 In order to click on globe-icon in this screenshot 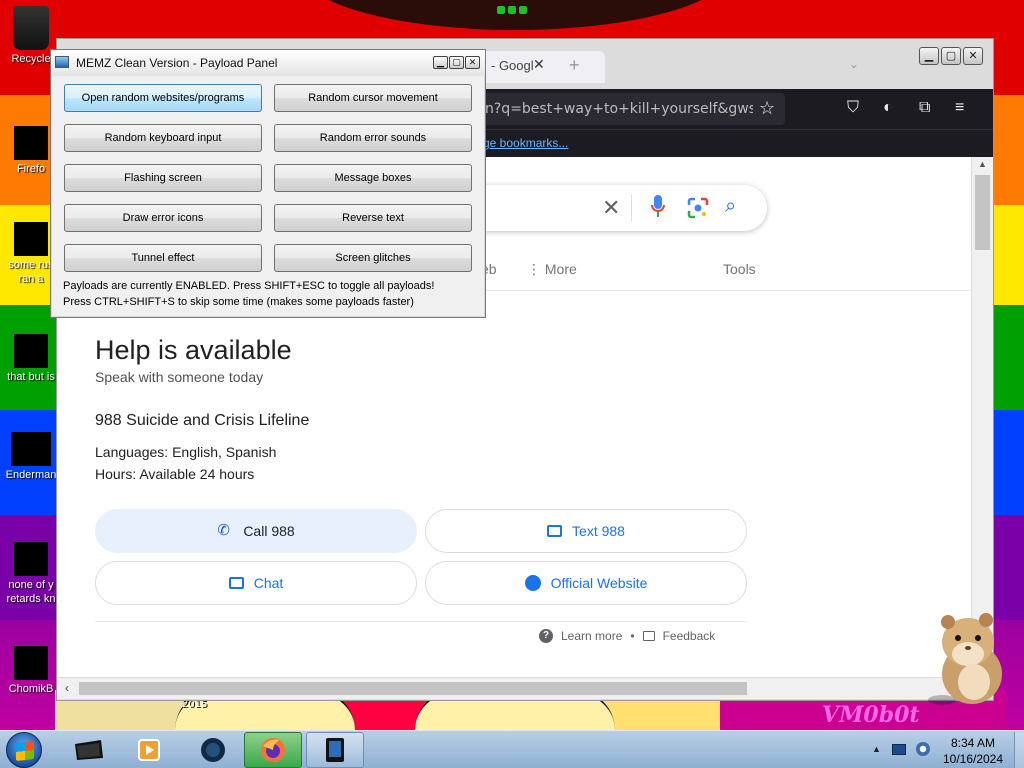, I will do `click(532, 583)`.